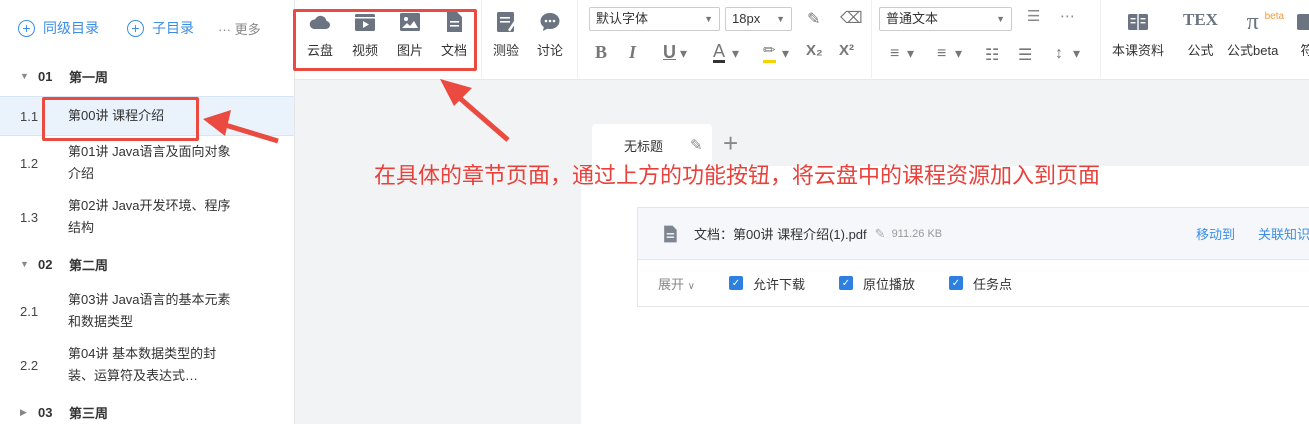 The width and height of the screenshot is (1309, 424). I want to click on beta-badge: beta, so click(1274, 16).